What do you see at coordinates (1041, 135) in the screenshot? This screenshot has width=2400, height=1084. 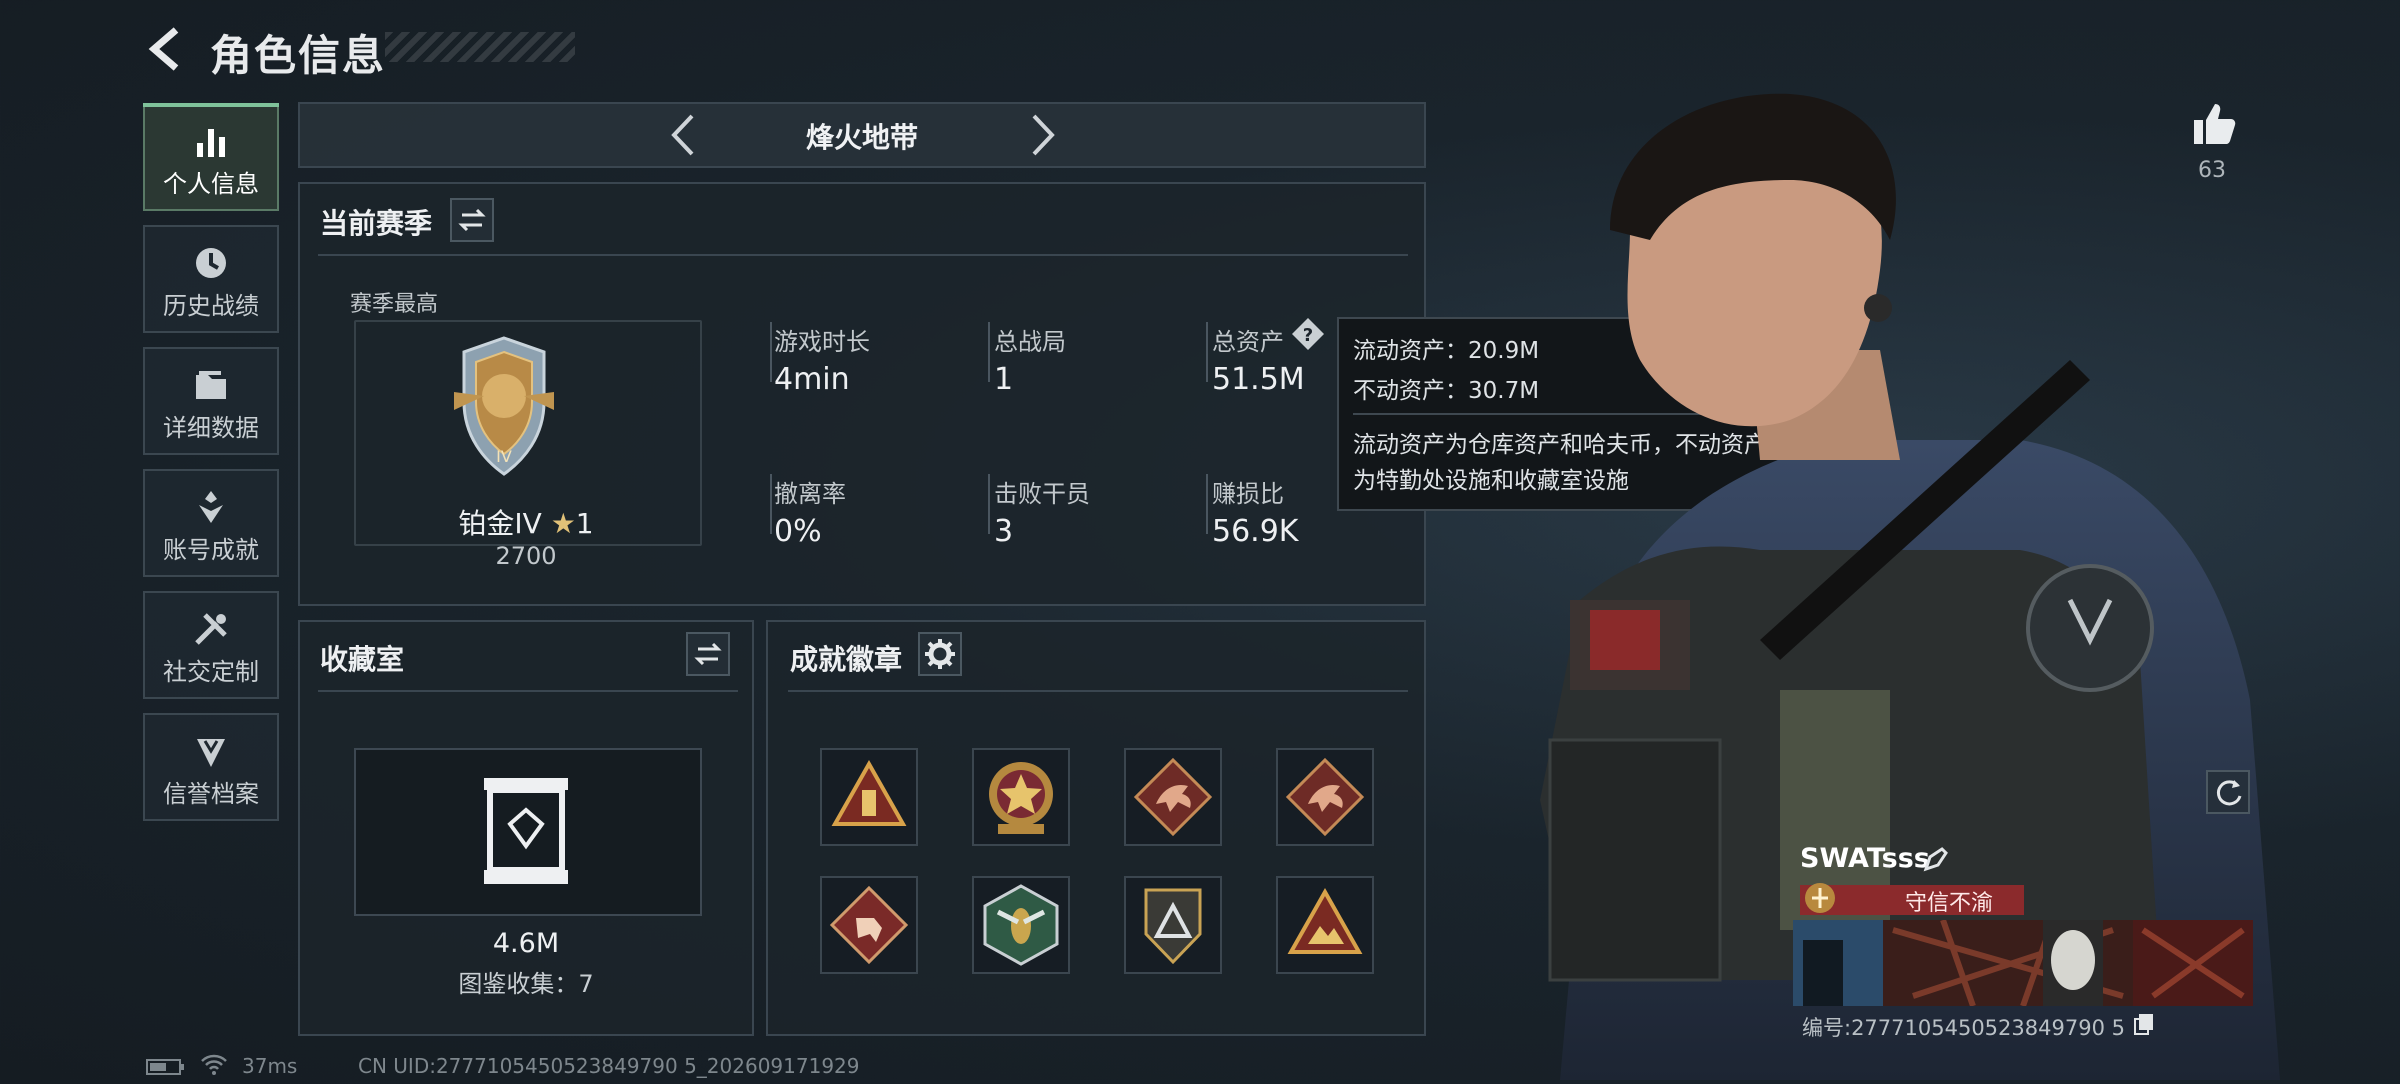 I see `next-mode-icon` at bounding box center [1041, 135].